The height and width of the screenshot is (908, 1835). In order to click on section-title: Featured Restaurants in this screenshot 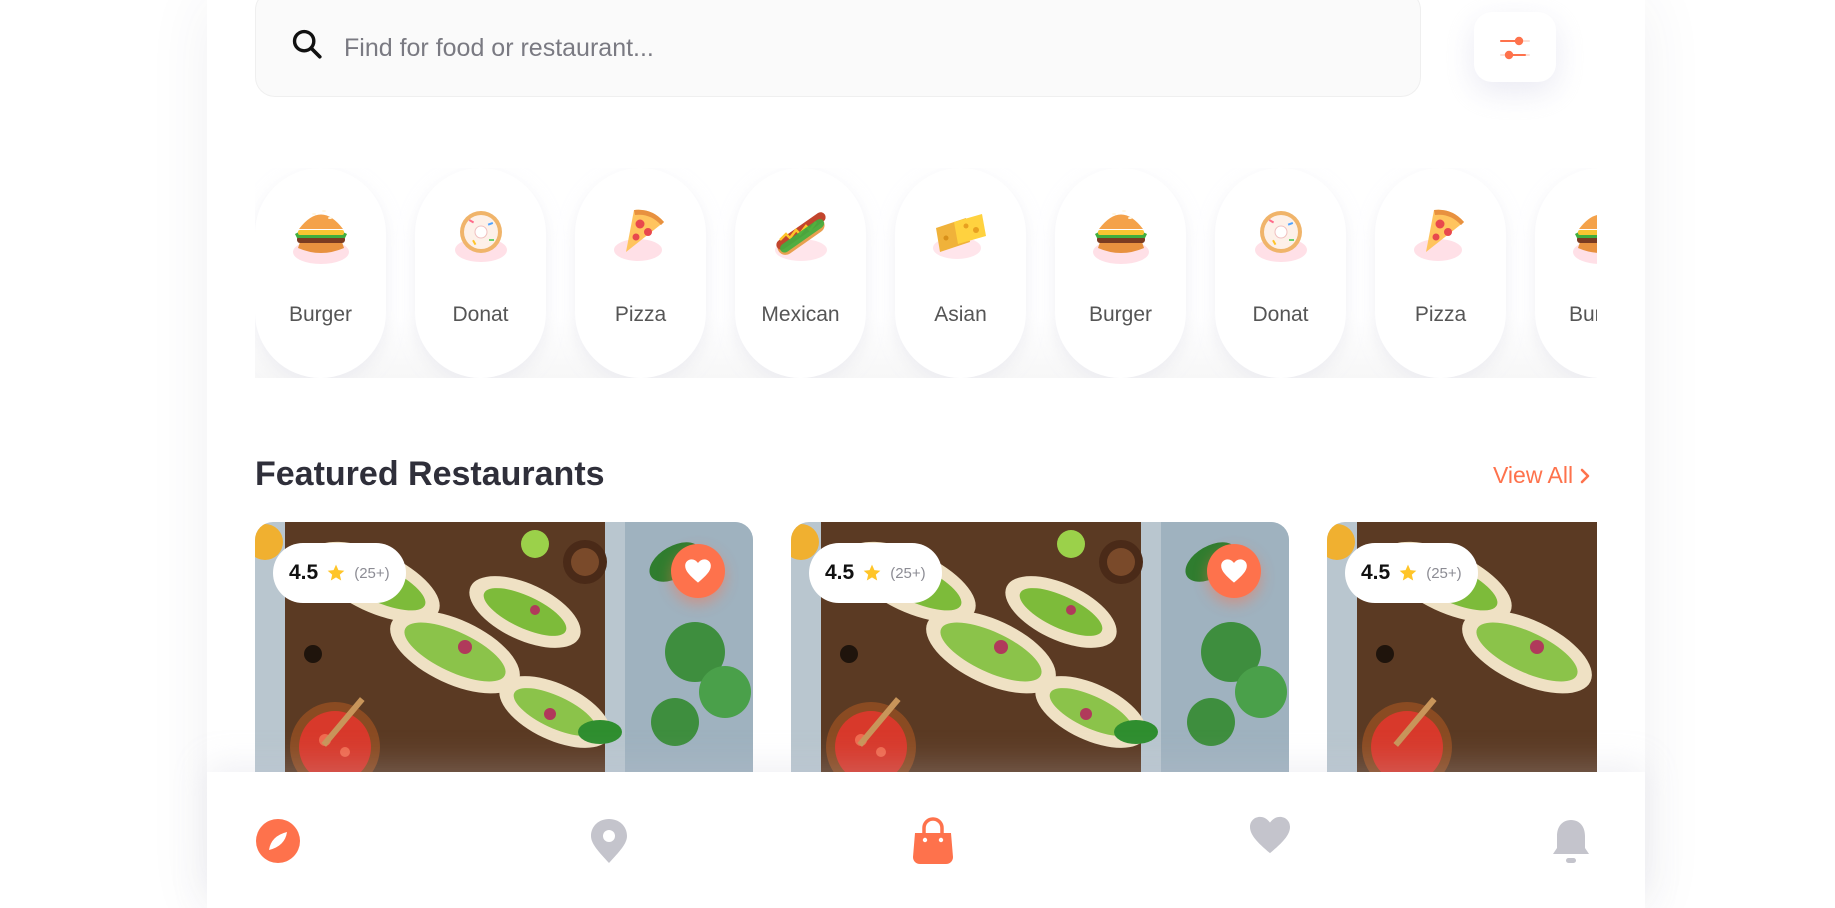, I will do `click(430, 474)`.